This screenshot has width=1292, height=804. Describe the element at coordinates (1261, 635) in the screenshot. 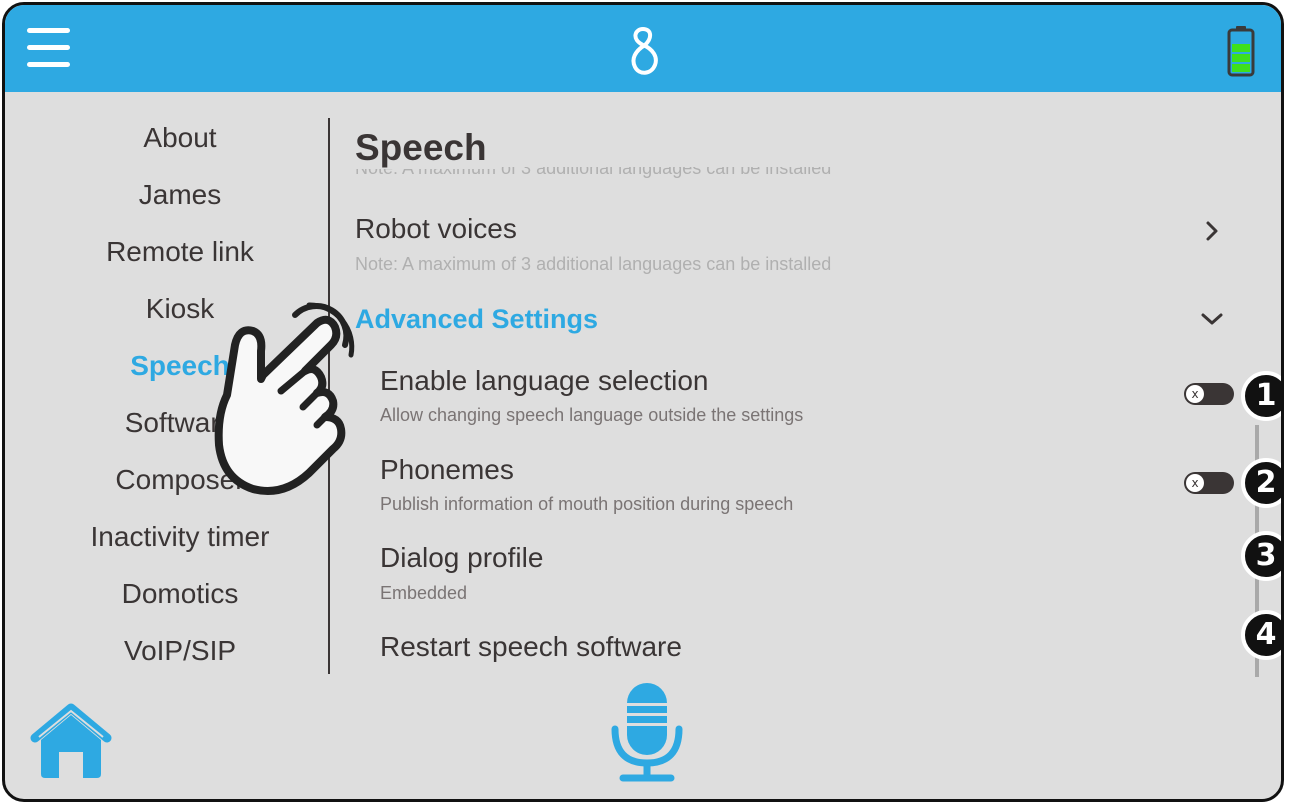

I see `annotation-badge-4: 4` at that location.